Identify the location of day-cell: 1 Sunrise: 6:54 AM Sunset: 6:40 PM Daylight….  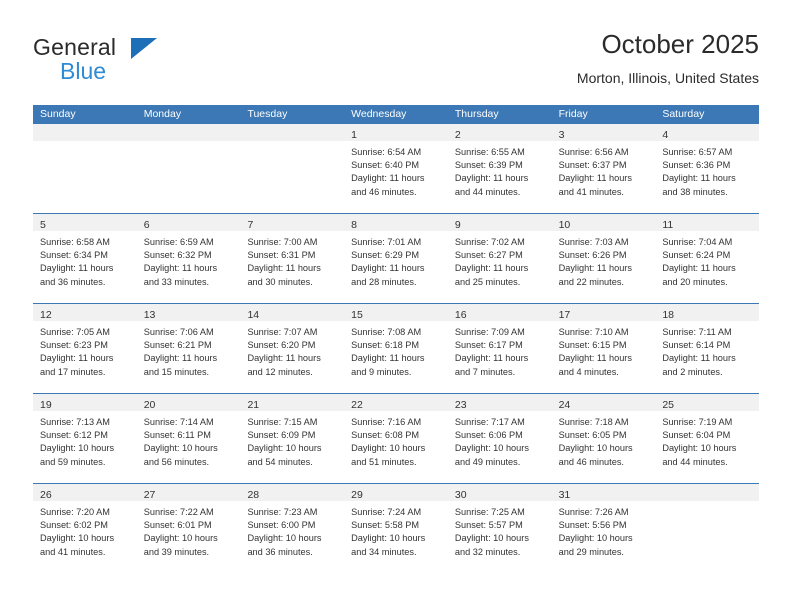
(396, 168).